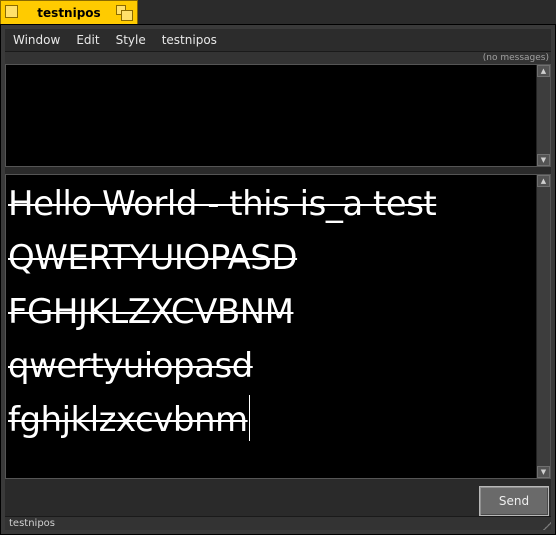 This screenshot has width=556, height=535. What do you see at coordinates (249, 418) in the screenshot?
I see `text-caret` at bounding box center [249, 418].